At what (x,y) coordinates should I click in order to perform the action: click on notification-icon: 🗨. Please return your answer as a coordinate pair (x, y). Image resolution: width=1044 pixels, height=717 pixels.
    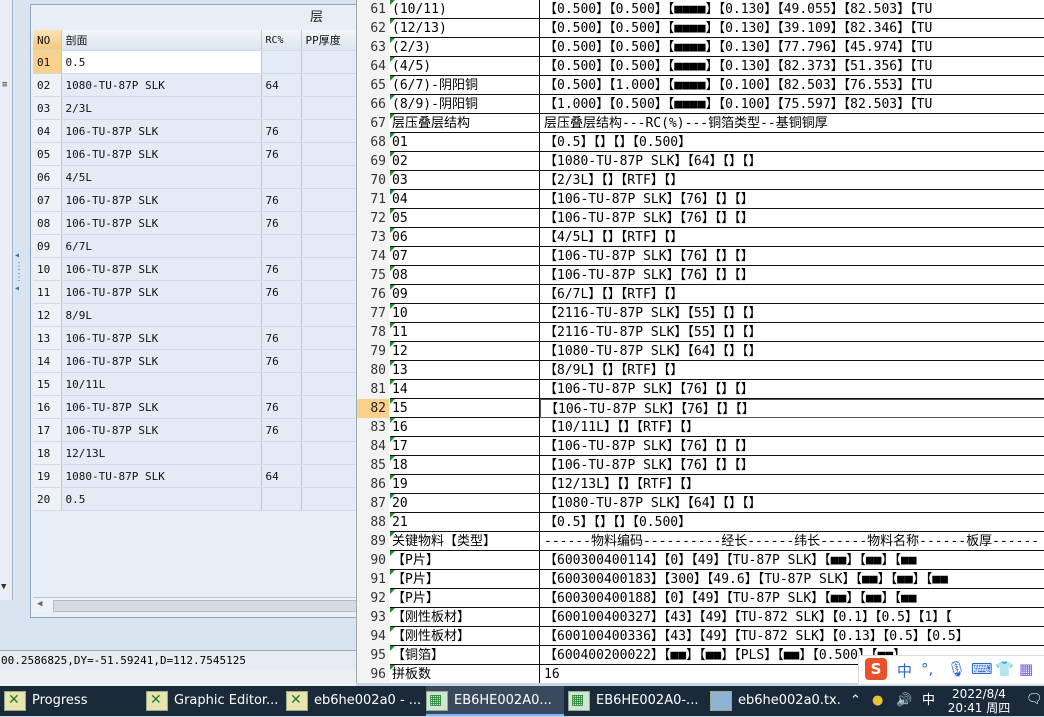
    Looking at the image, I should click on (1034, 699).